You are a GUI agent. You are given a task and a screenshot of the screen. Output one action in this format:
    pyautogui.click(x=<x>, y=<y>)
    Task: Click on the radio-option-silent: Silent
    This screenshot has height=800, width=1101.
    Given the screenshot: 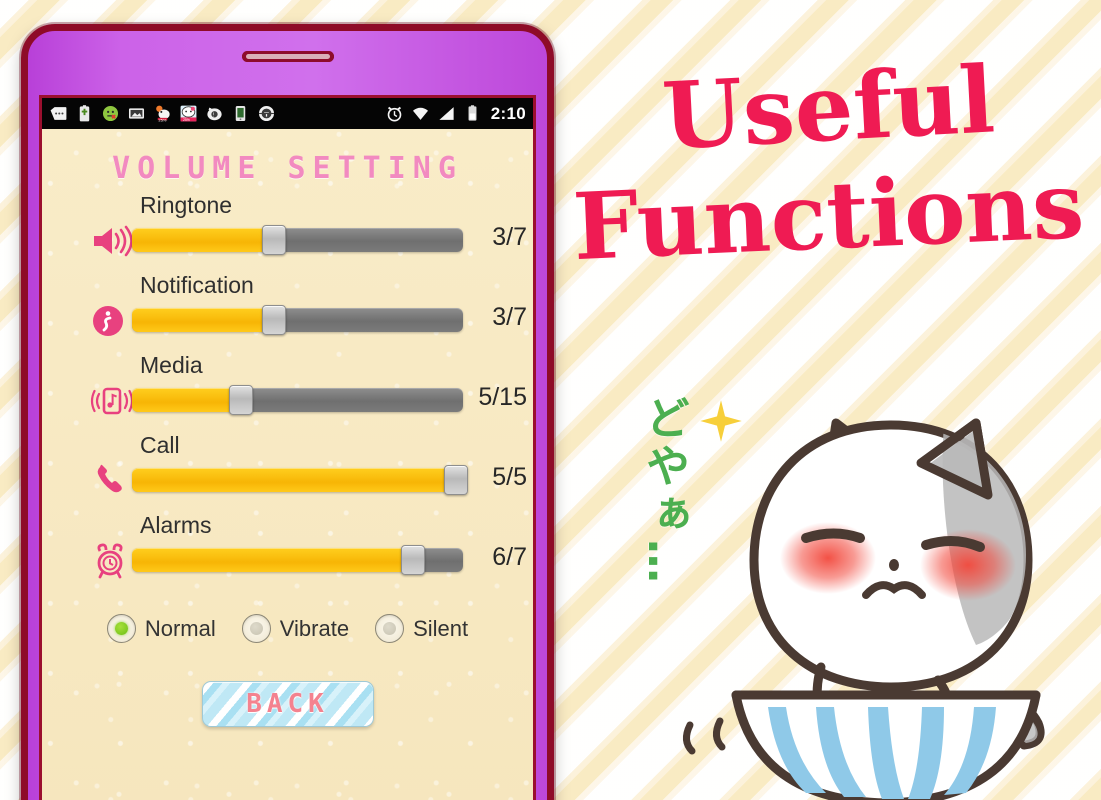 What is the action you would take?
    pyautogui.click(x=421, y=628)
    